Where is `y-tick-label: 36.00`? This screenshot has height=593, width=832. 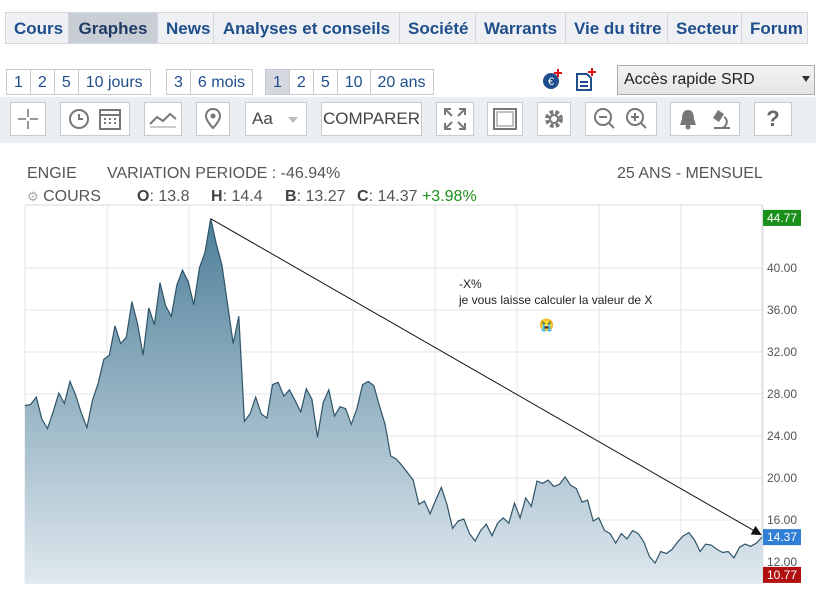 y-tick-label: 36.00 is located at coordinates (782, 310).